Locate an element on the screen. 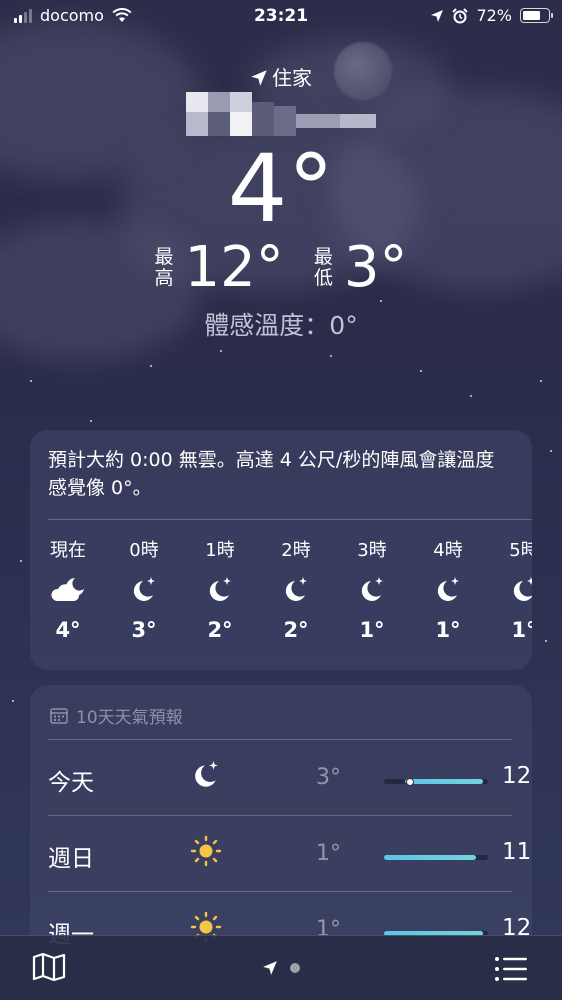 The width and height of the screenshot is (562, 1000). day-name: 今天 is located at coordinates (71, 783).